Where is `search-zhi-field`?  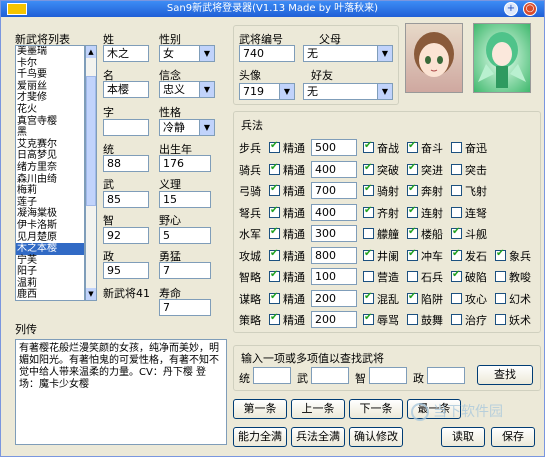
search-zhi-field is located at coordinates (388, 375).